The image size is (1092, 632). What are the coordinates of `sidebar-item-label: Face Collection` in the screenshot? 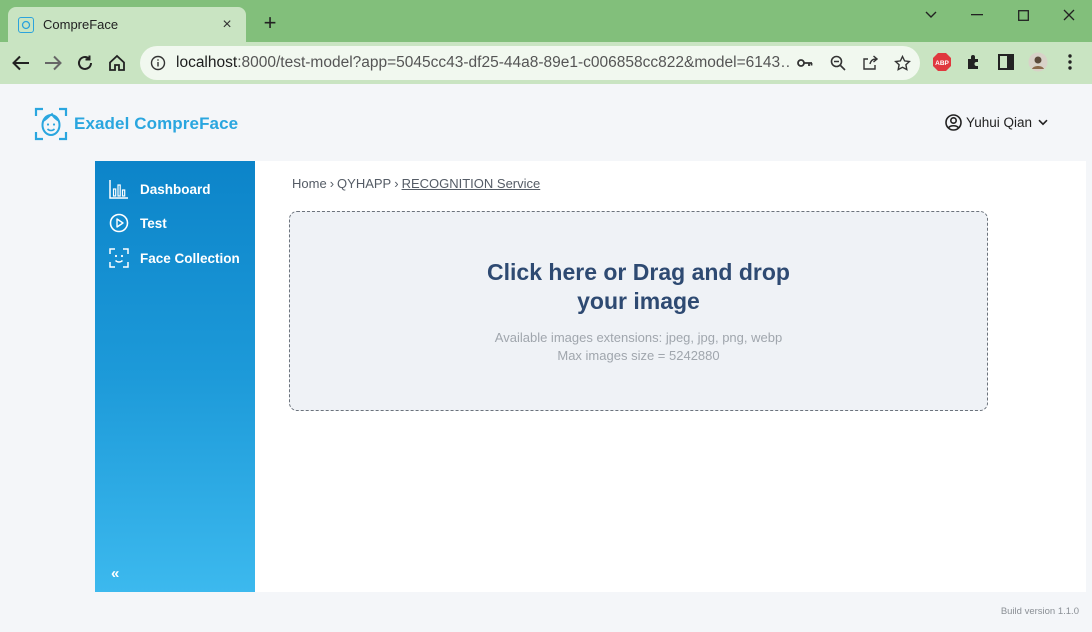 It's located at (190, 258).